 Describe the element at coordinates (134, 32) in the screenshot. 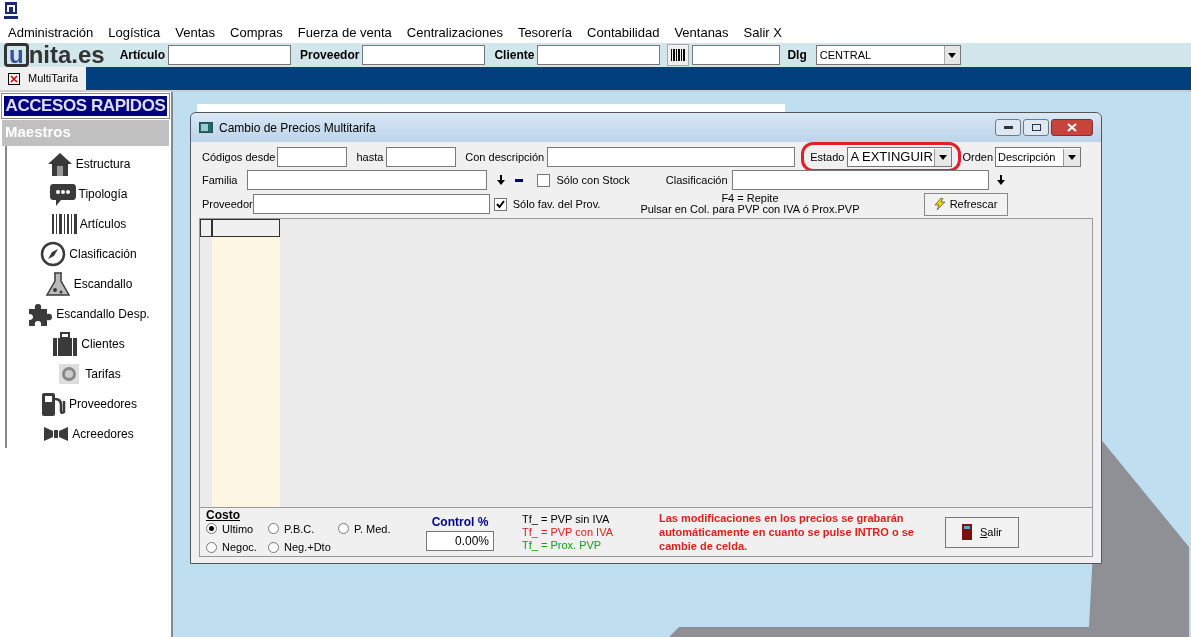

I see `menu-item: Logística` at that location.